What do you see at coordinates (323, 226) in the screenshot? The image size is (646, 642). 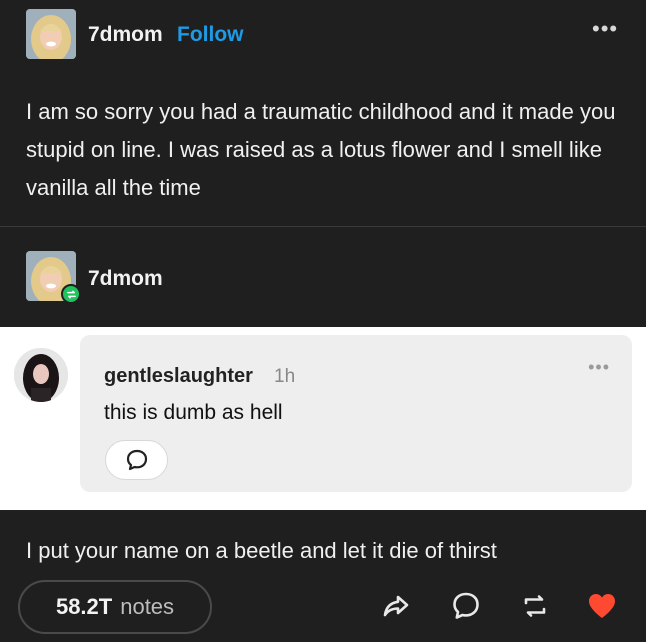 I see `divider` at bounding box center [323, 226].